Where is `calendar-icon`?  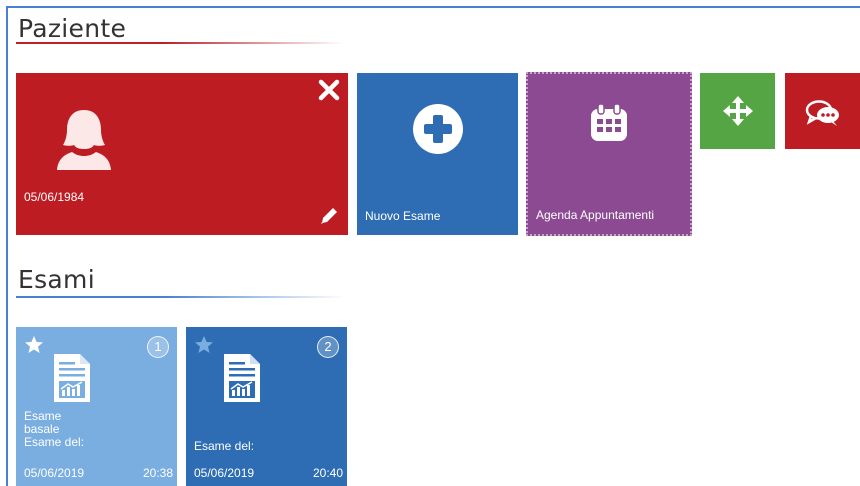
calendar-icon is located at coordinates (609, 122).